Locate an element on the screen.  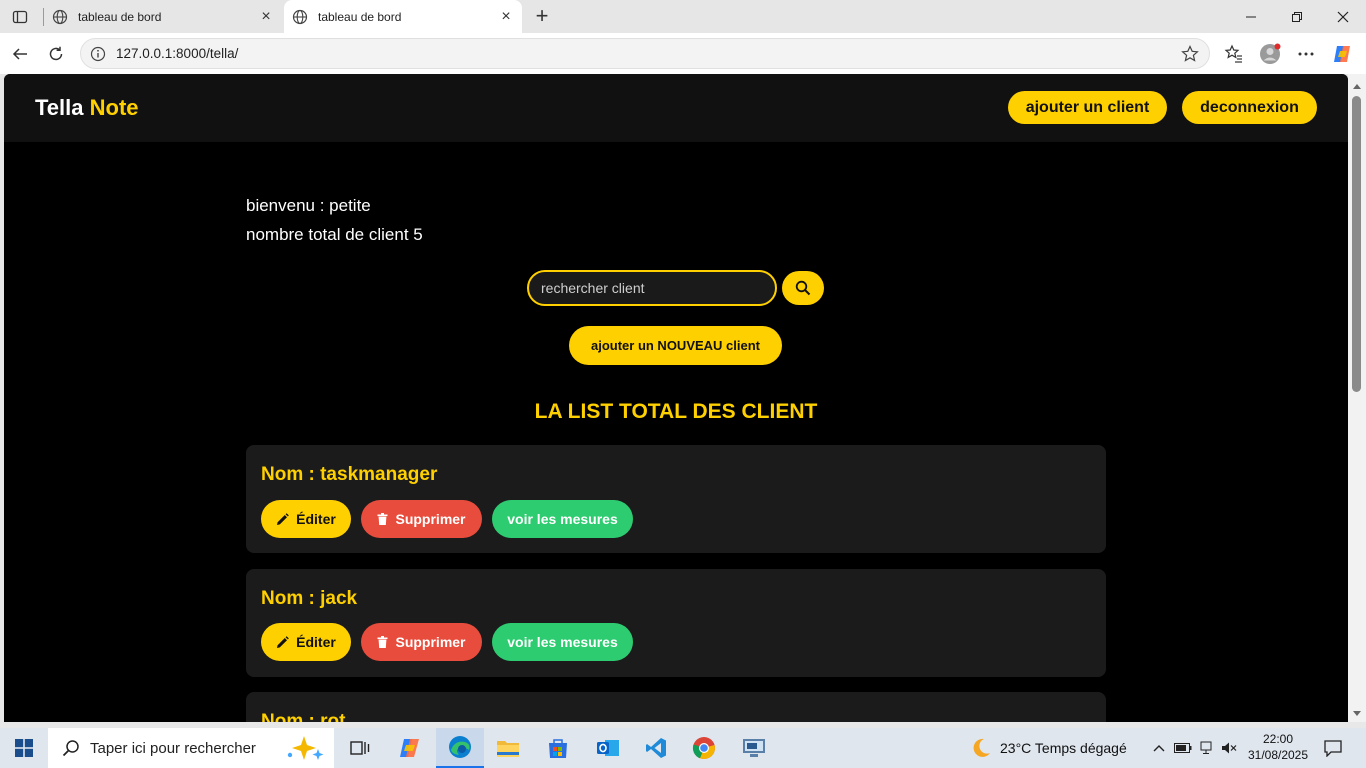
add-new-client-button: ajouter un NOUVEAU client is located at coordinates (675, 345).